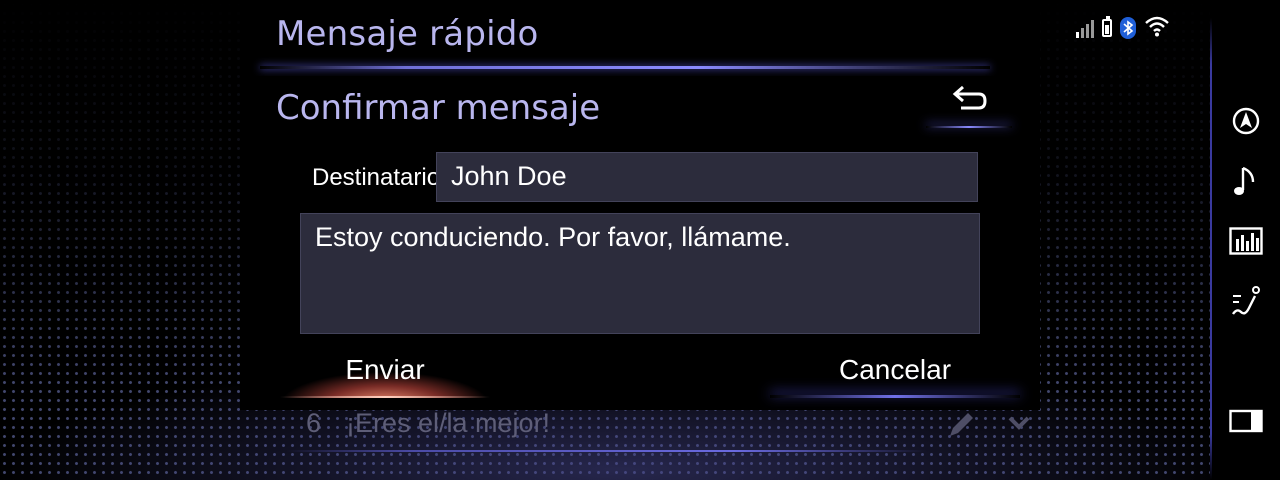 The image size is (1280, 480). I want to click on list-item-text: ¡Eres el/la mejor!, so click(448, 423).